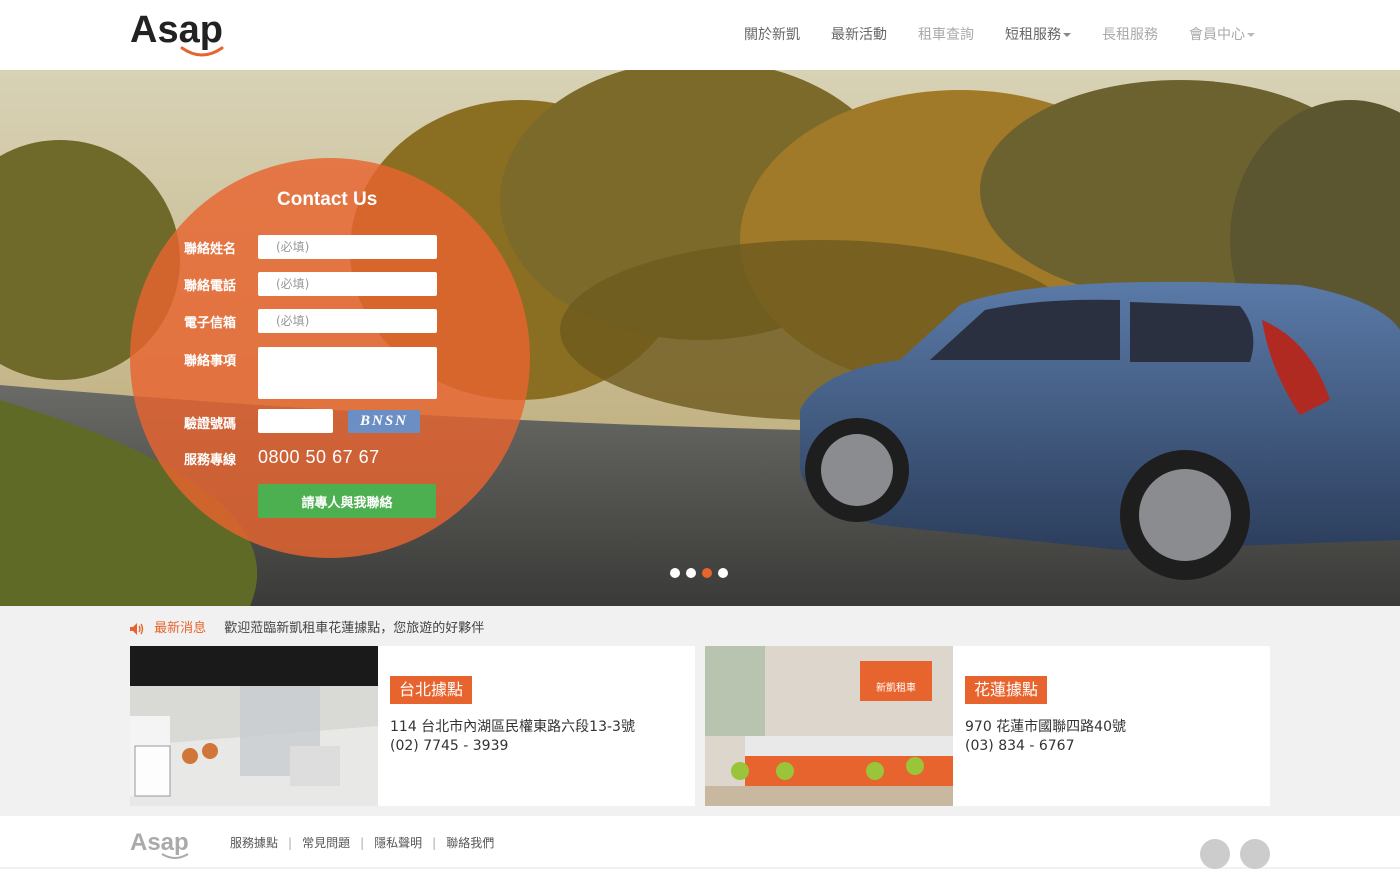 The width and height of the screenshot is (1400, 869). I want to click on line-icon, so click(1255, 854).